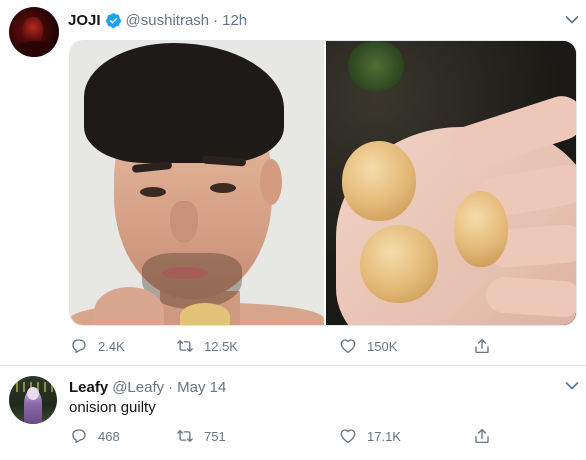 This screenshot has height=460, width=586. Describe the element at coordinates (309, 436) in the screenshot. I see `tweet-actions: 468 751 17.1K` at that location.